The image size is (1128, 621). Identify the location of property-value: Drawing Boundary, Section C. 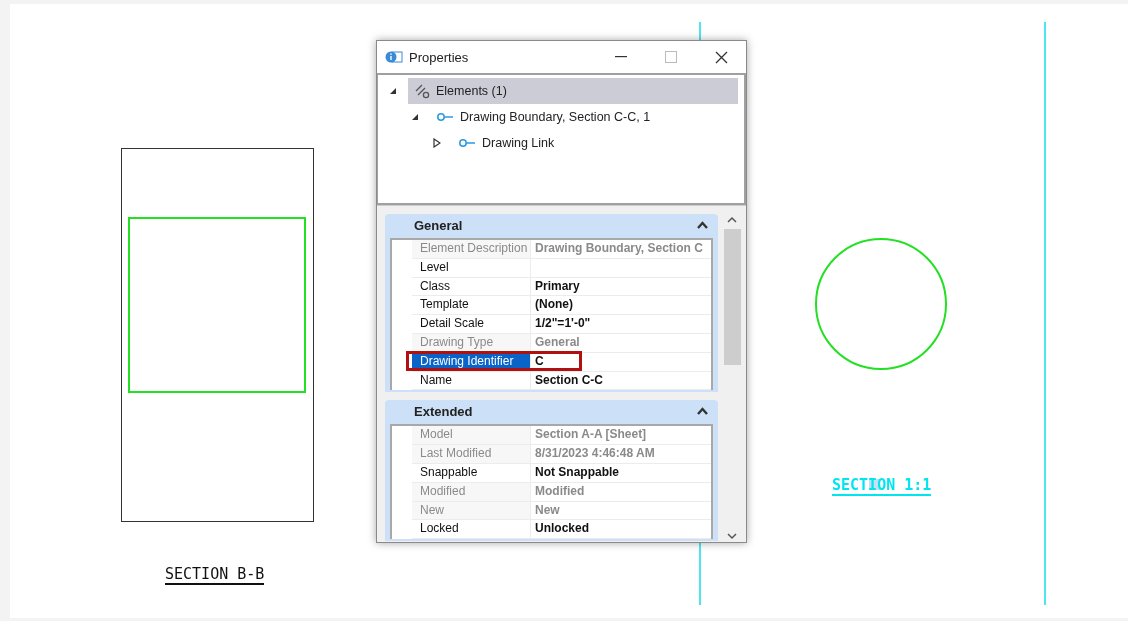
(619, 248).